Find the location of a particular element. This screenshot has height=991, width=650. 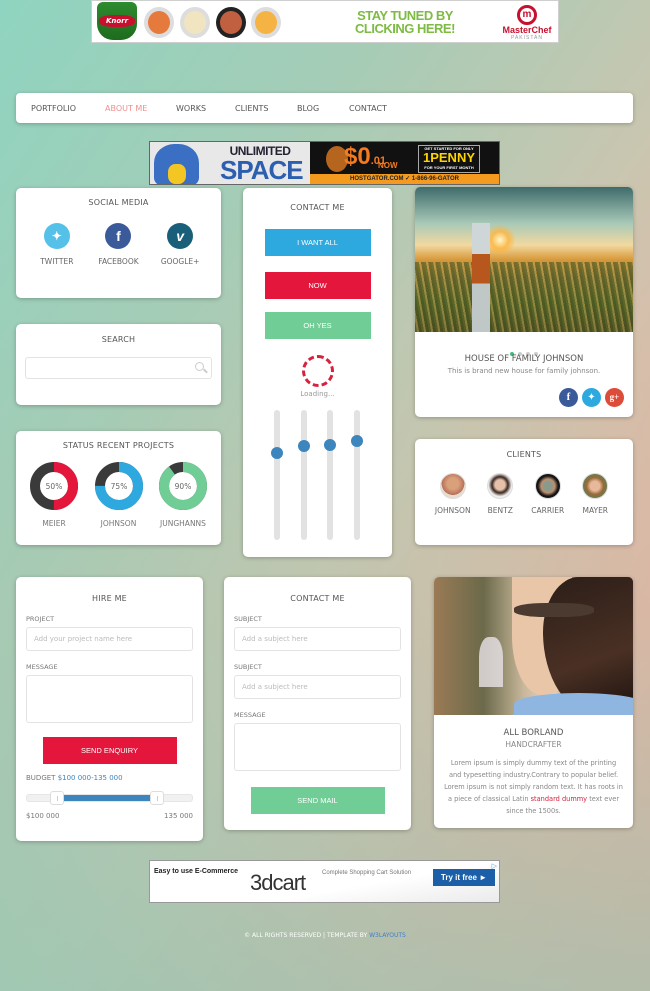

card-title: SEARCH is located at coordinates (118, 339).